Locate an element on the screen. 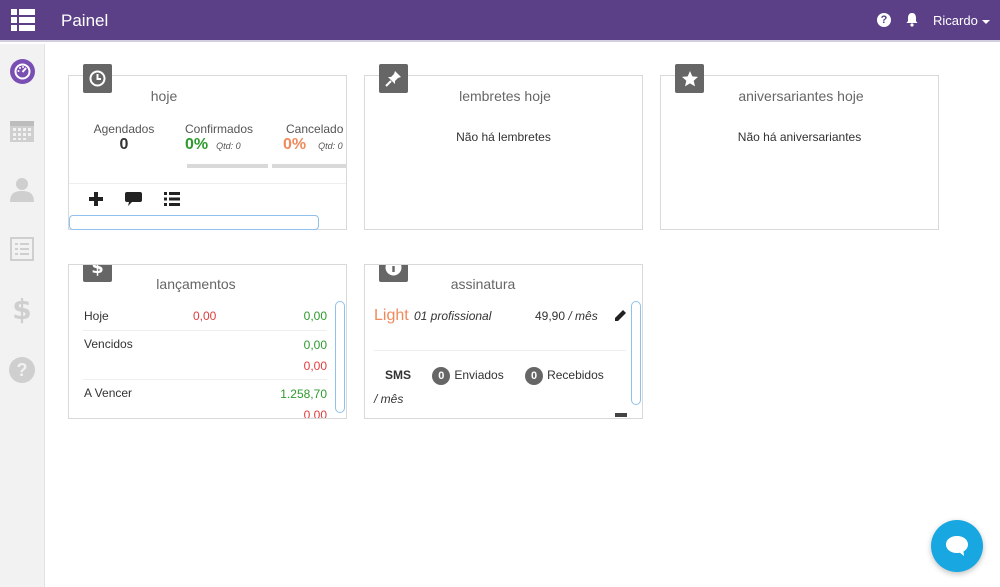 The width and height of the screenshot is (1000, 587). dashboard-icon is located at coordinates (22, 71).